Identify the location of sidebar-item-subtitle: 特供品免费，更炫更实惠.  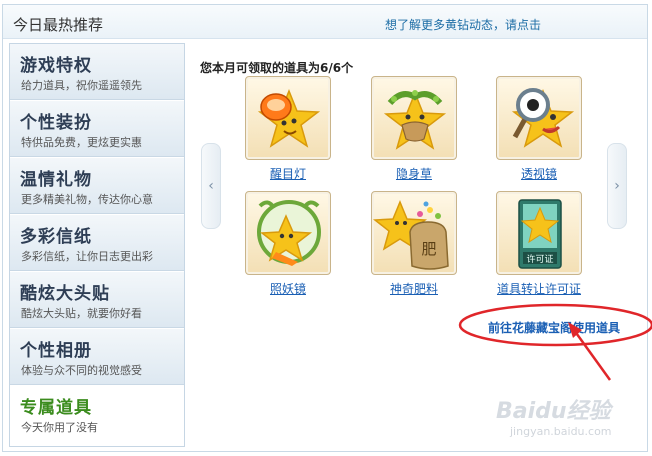
(81, 142).